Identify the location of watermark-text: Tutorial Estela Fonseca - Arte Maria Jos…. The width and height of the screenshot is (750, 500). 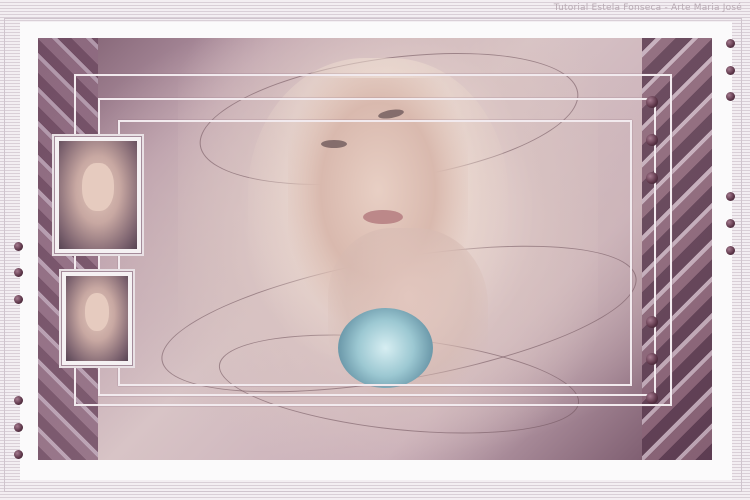
(647, 8).